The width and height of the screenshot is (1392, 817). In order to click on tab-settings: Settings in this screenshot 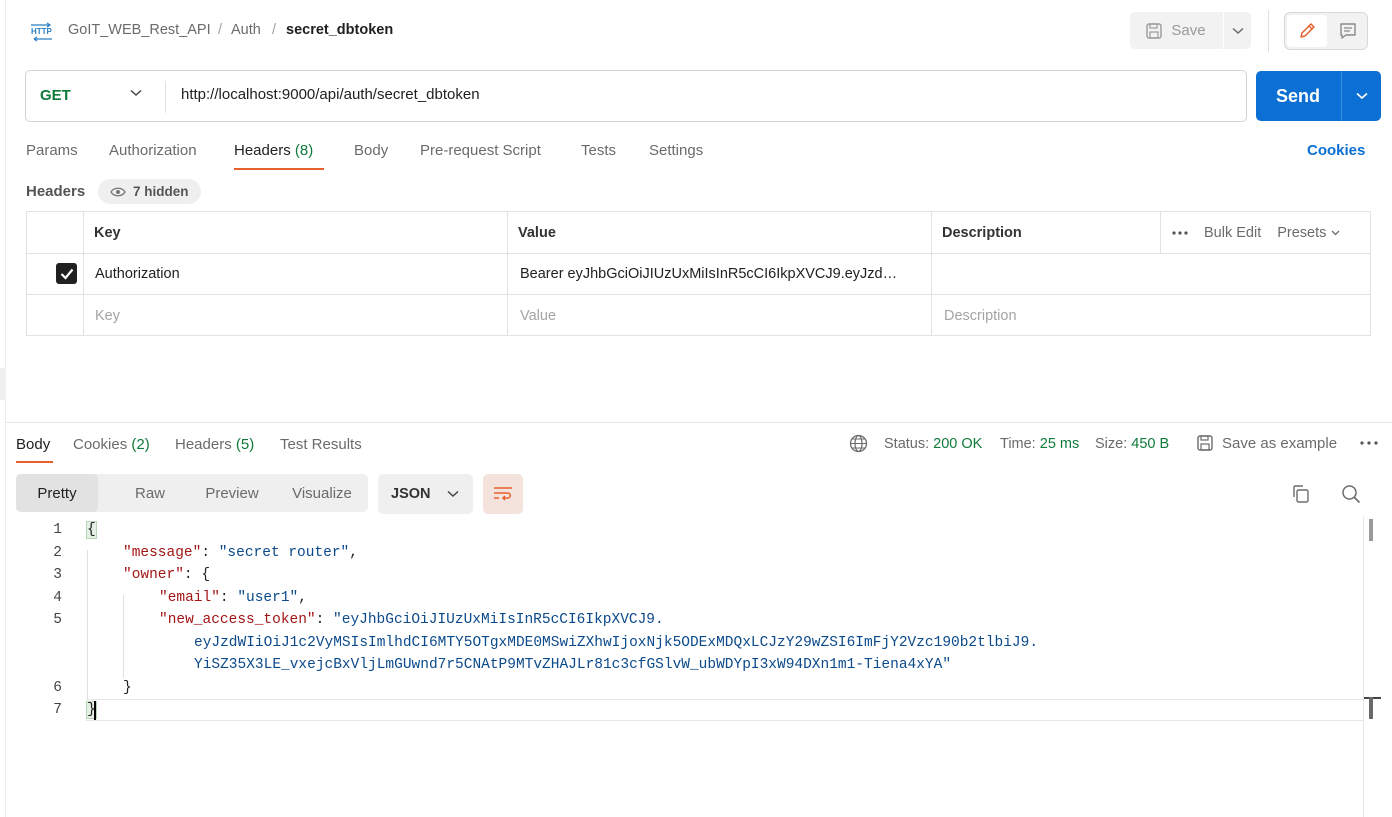, I will do `click(676, 150)`.